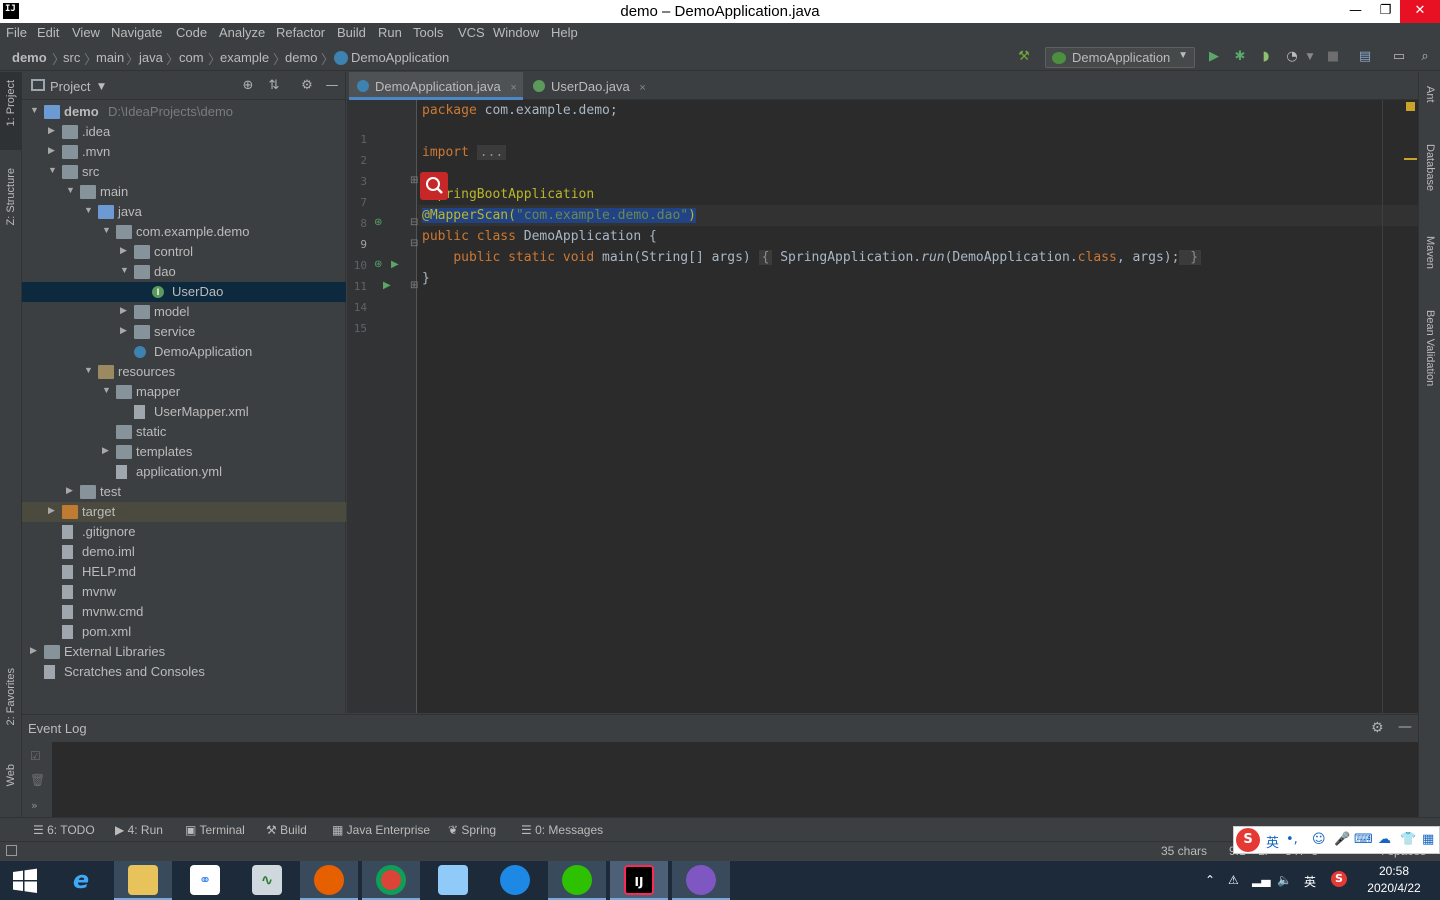  I want to click on tree-item-model: ▶ model, so click(184, 312).